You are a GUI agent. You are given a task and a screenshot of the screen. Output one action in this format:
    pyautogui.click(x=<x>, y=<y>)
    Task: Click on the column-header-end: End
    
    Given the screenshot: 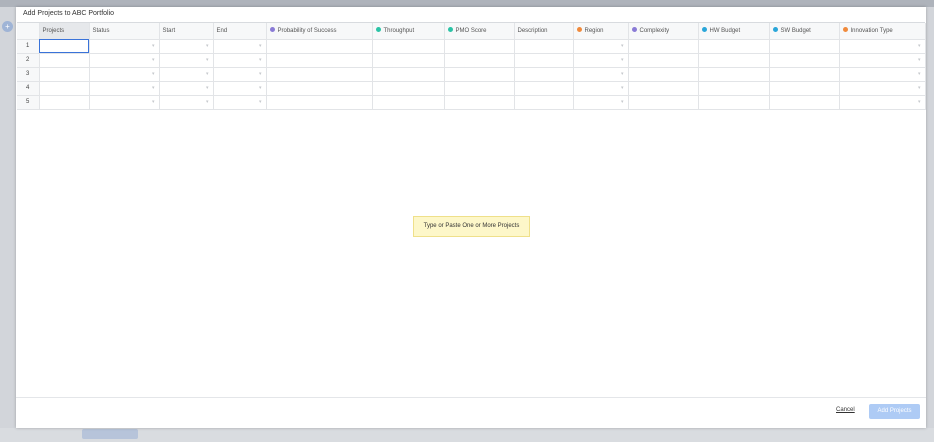 What is the action you would take?
    pyautogui.click(x=240, y=31)
    